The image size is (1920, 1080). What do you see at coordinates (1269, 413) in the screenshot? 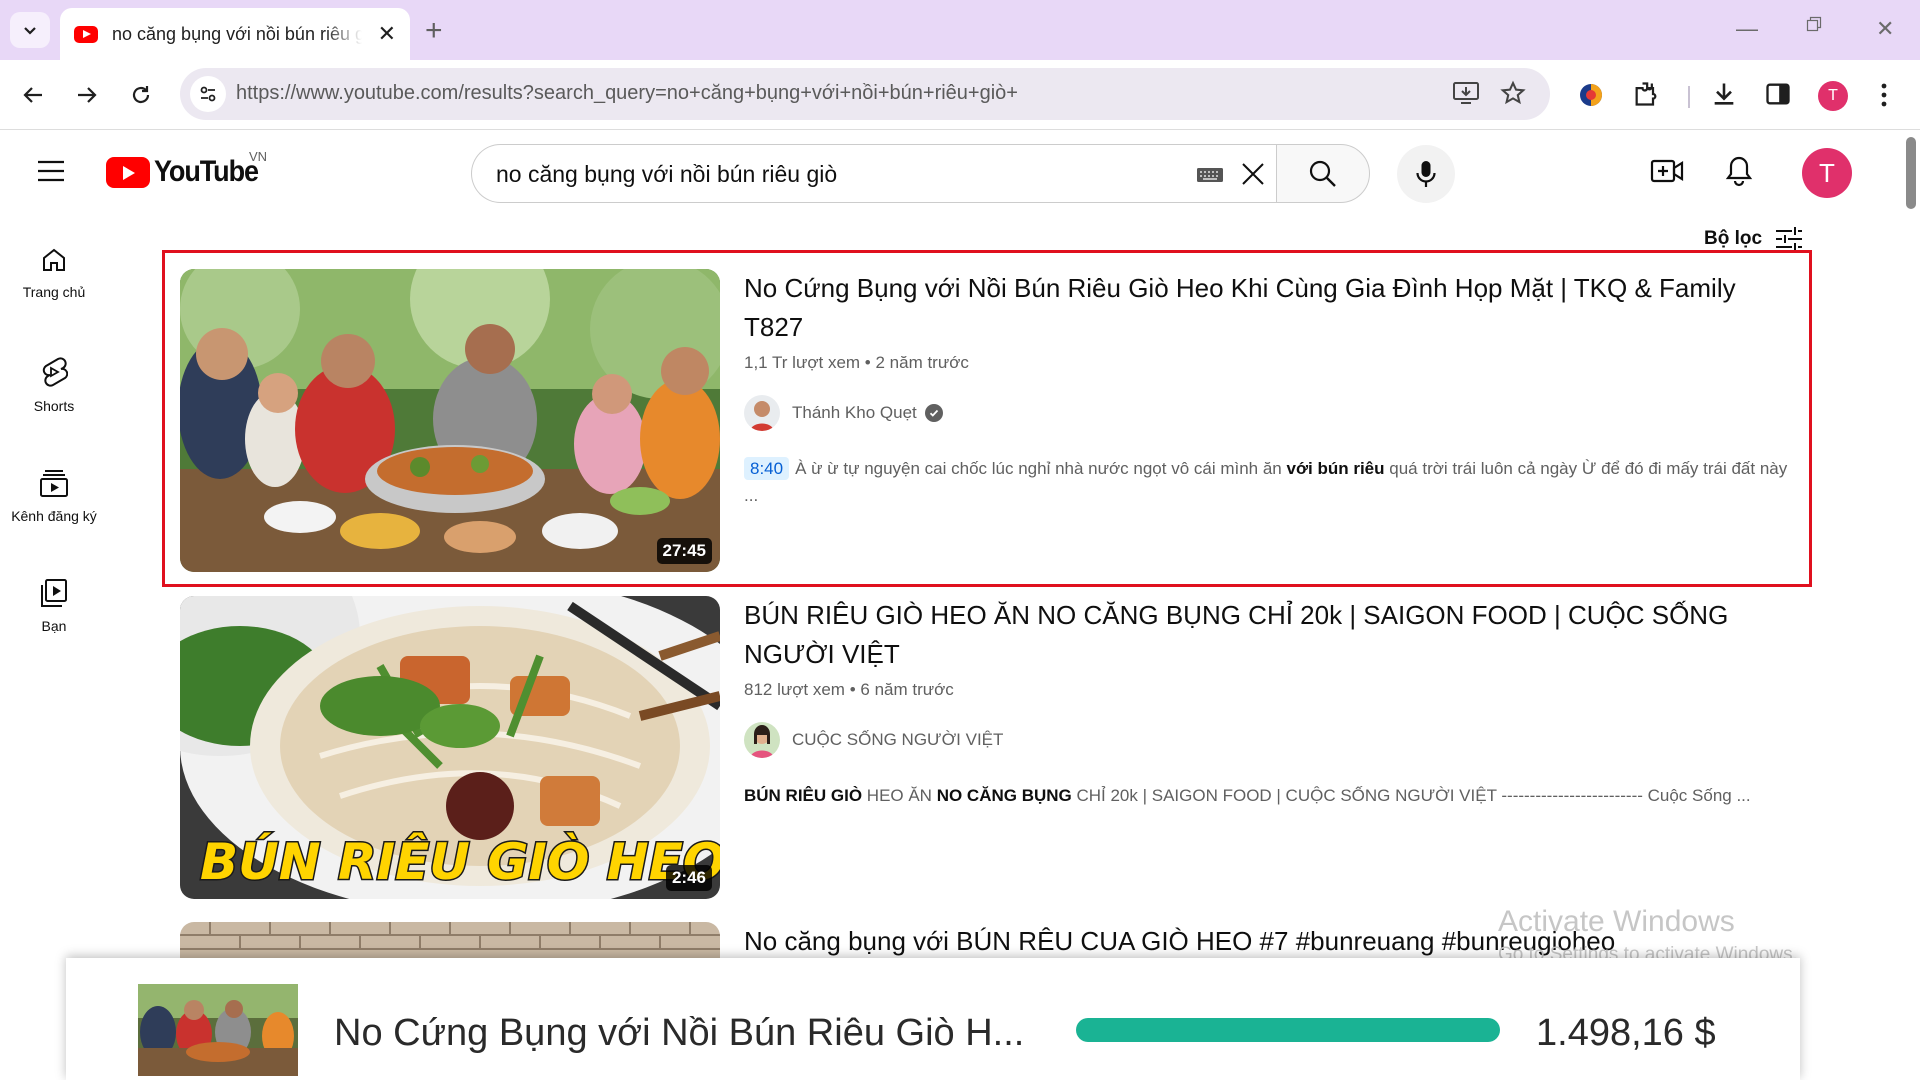
I see `channel-row: Thánh Kho Quẹt` at bounding box center [1269, 413].